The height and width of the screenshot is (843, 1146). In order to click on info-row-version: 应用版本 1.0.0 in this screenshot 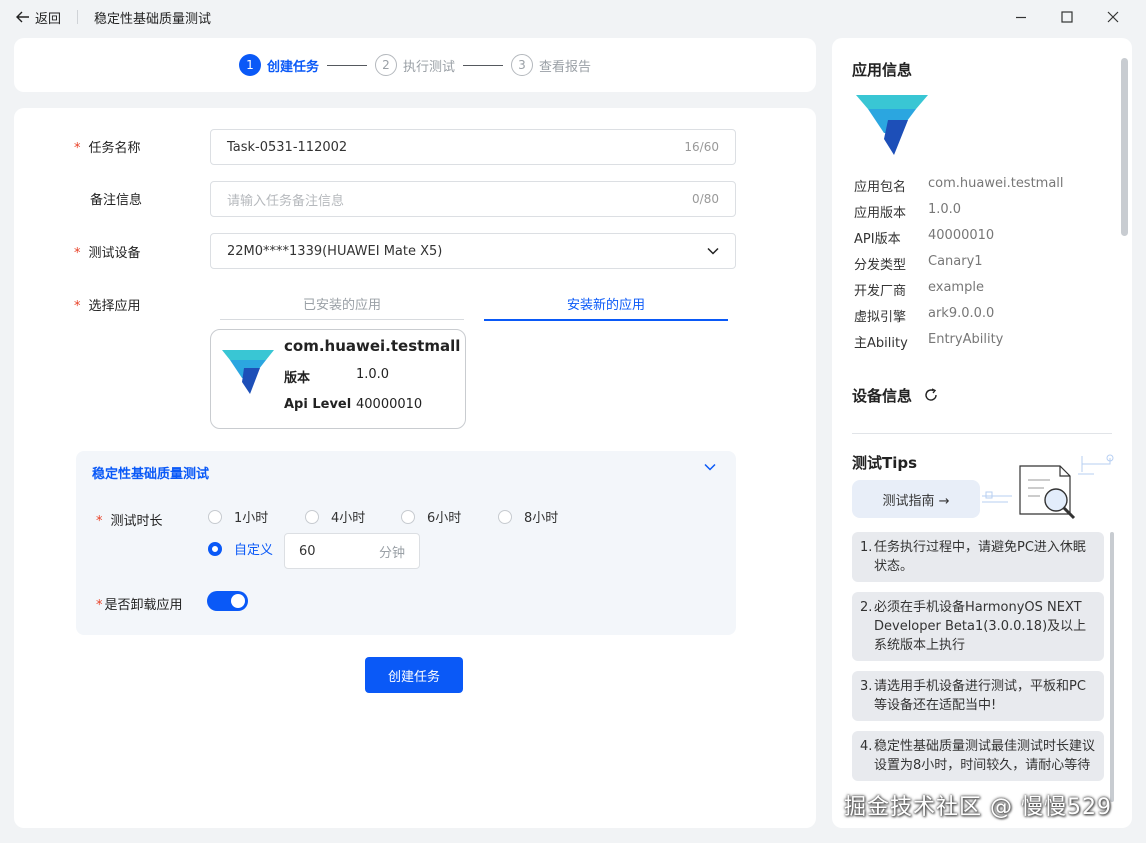, I will do `click(908, 211)`.